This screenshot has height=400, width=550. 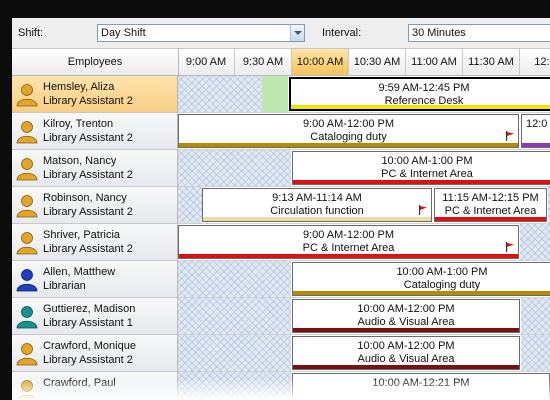 I want to click on employee-timeline: 10:00 AM-1:00 PM Cataloging duty, so click(x=364, y=279).